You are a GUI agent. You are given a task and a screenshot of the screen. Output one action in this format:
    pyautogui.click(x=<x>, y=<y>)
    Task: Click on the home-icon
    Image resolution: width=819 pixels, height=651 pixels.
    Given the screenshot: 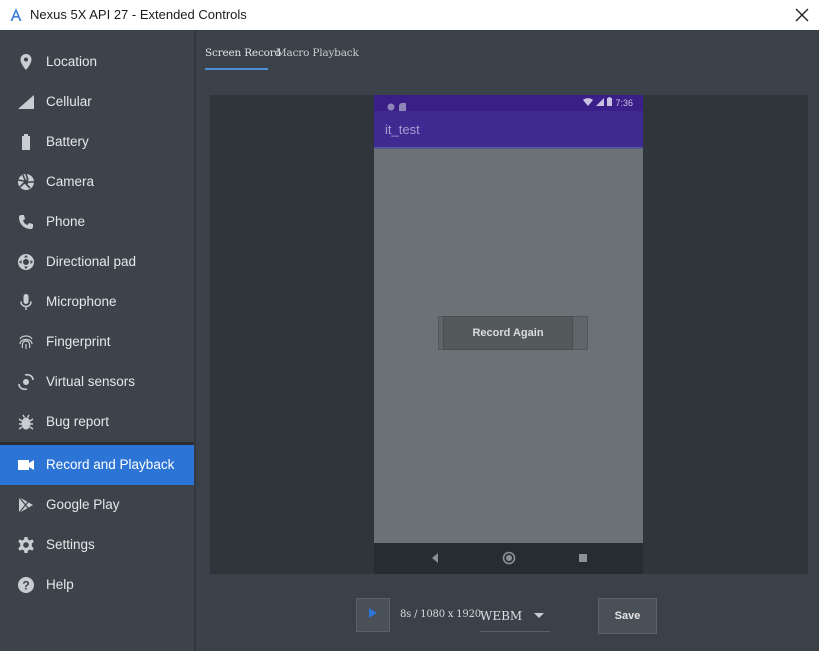 What is the action you would take?
    pyautogui.click(x=509, y=560)
    